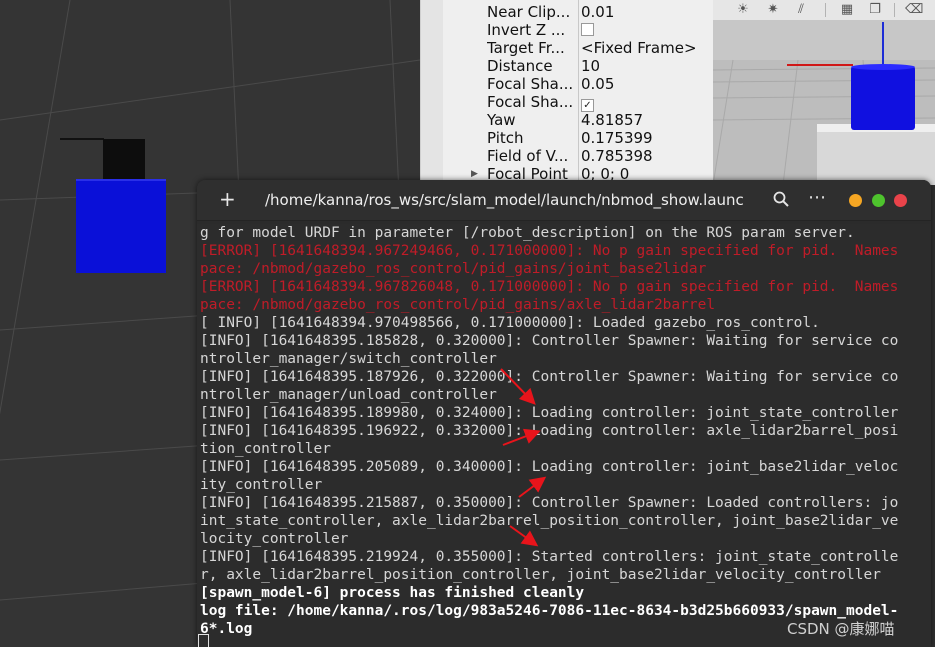  Describe the element at coordinates (876, 157) in the screenshot. I see `rviz-pedestal` at that location.